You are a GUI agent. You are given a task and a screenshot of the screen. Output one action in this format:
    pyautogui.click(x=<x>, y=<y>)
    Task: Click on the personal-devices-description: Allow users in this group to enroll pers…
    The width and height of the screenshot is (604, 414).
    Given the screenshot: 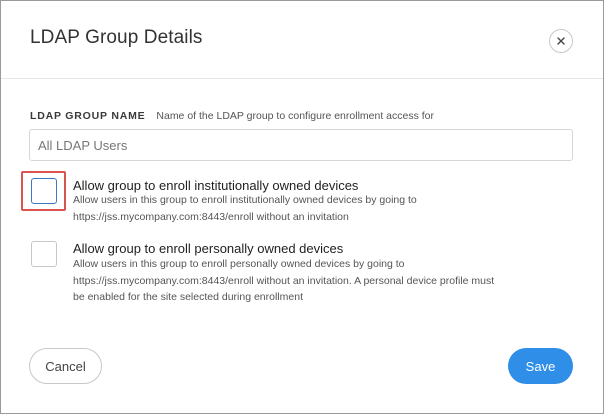 What is the action you would take?
    pyautogui.click(x=323, y=281)
    